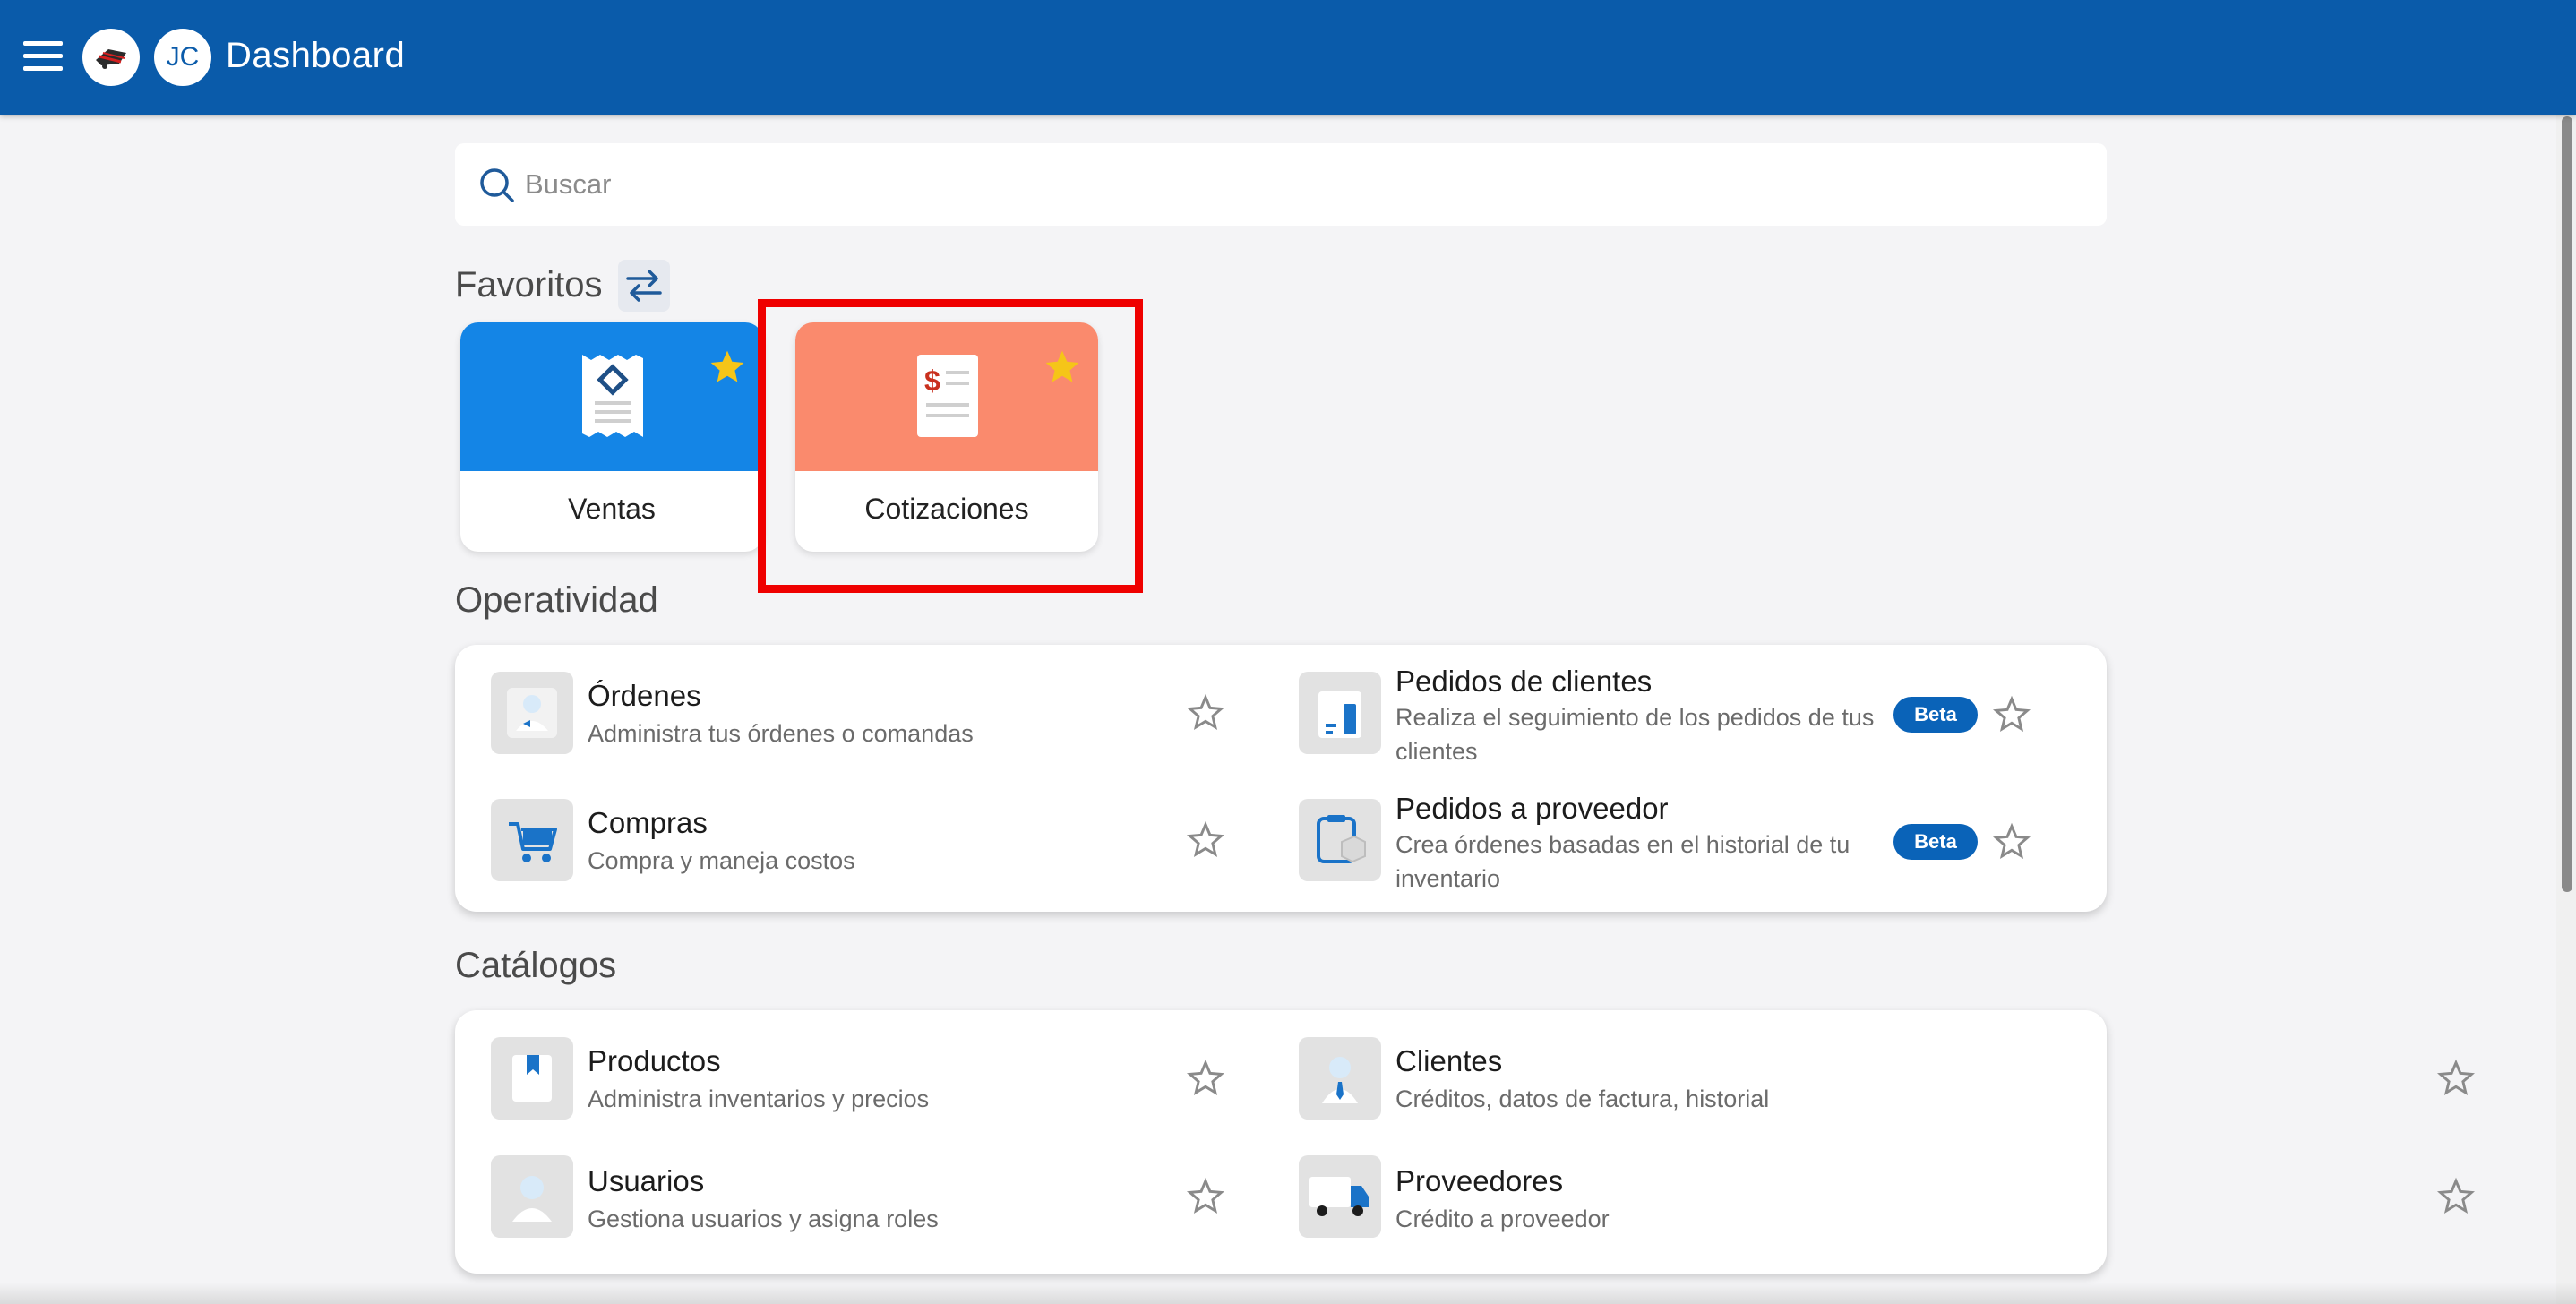  What do you see at coordinates (781, 733) in the screenshot?
I see `item-subtitle: Administra tus órdenes o comandas` at bounding box center [781, 733].